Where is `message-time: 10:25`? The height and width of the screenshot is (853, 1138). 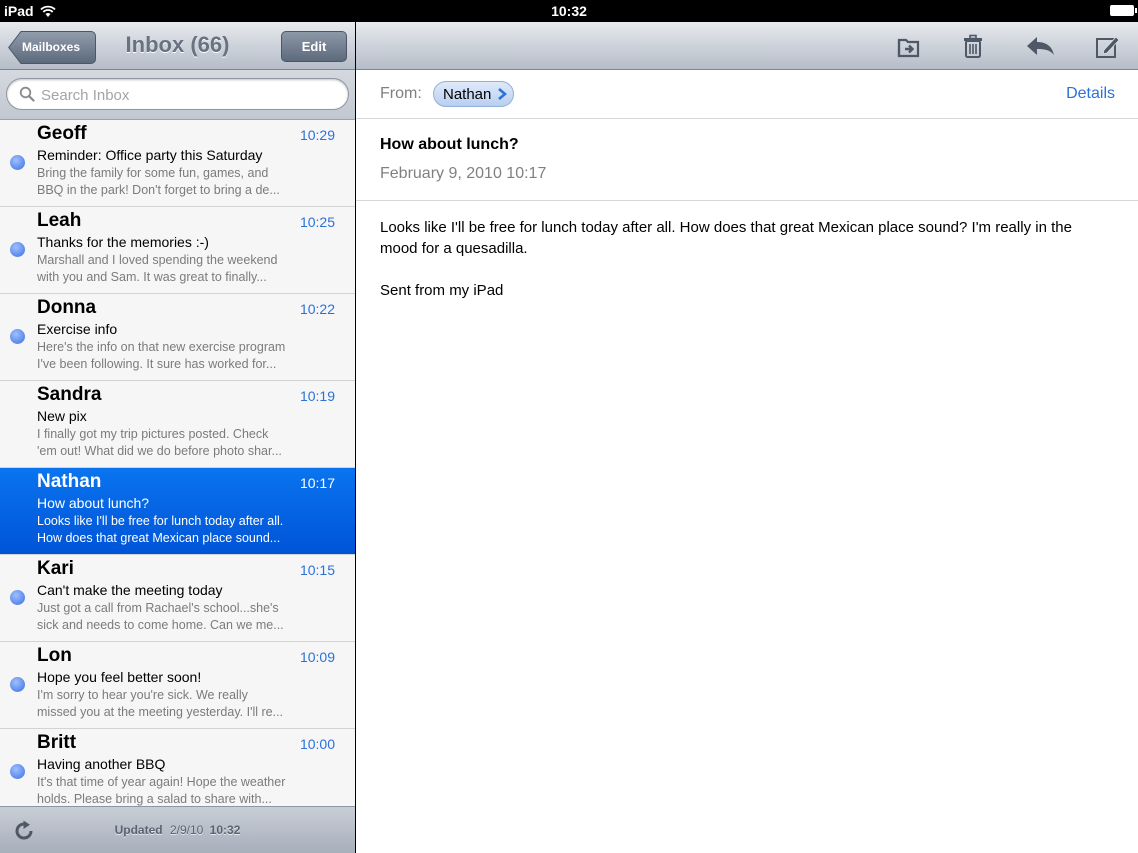
message-time: 10:25 is located at coordinates (317, 222).